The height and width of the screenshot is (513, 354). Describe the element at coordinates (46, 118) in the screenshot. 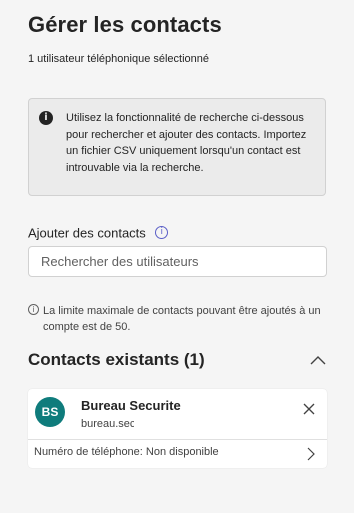

I see `info-icon: i` at that location.